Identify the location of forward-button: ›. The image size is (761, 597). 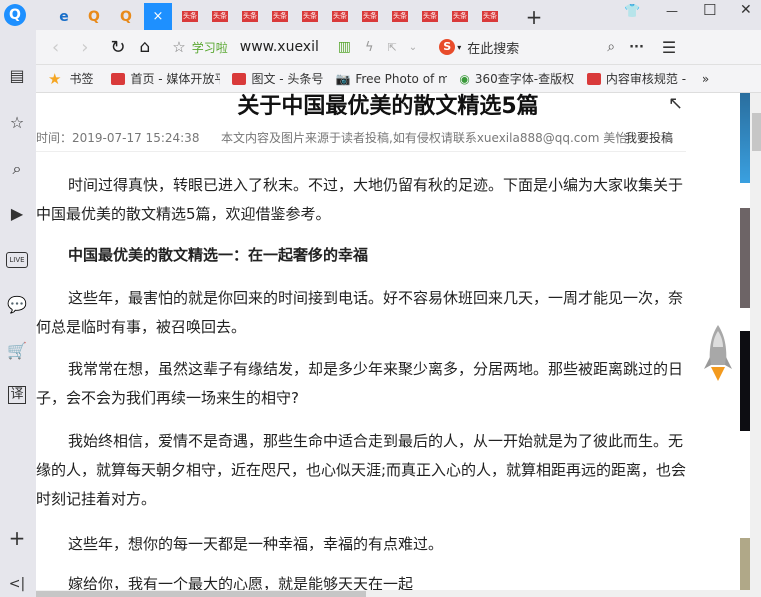
(84, 47).